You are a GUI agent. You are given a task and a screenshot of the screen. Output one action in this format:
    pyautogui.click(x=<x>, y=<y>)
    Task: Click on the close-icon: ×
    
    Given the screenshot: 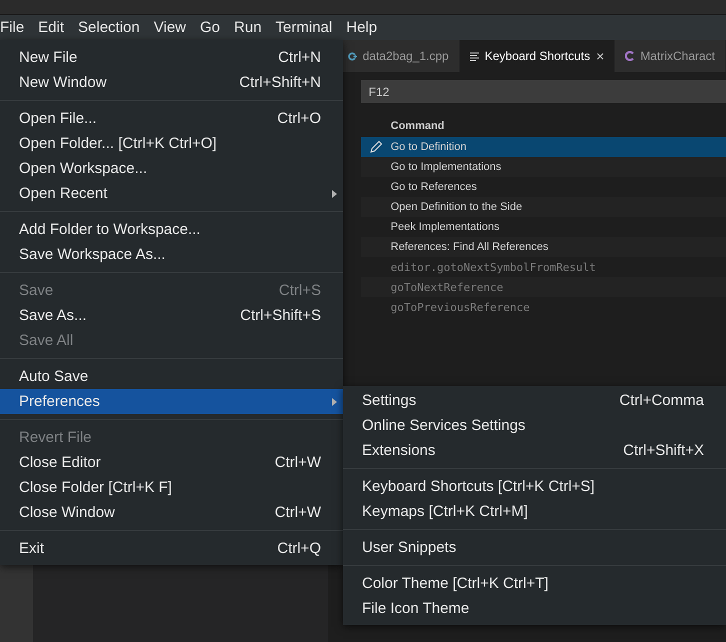 What is the action you would take?
    pyautogui.click(x=600, y=56)
    